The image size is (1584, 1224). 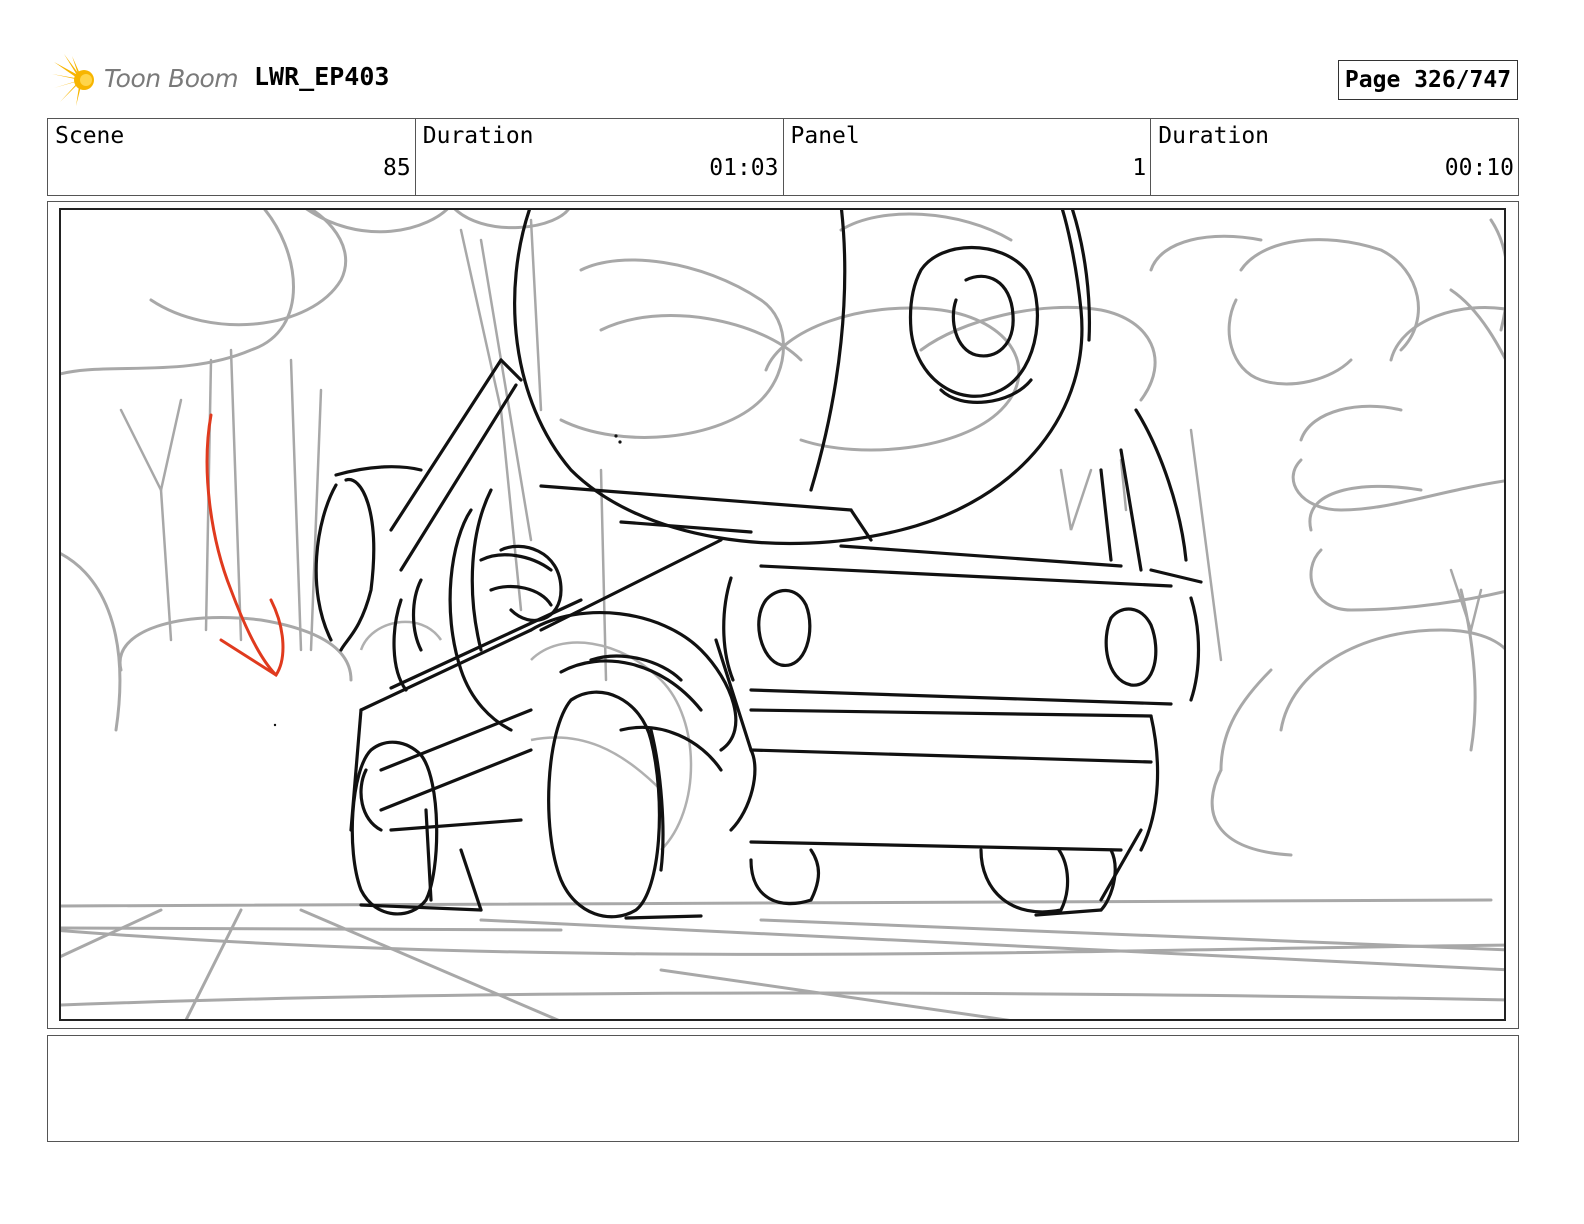 I want to click on scene-duration-value: 01:03, so click(x=744, y=168).